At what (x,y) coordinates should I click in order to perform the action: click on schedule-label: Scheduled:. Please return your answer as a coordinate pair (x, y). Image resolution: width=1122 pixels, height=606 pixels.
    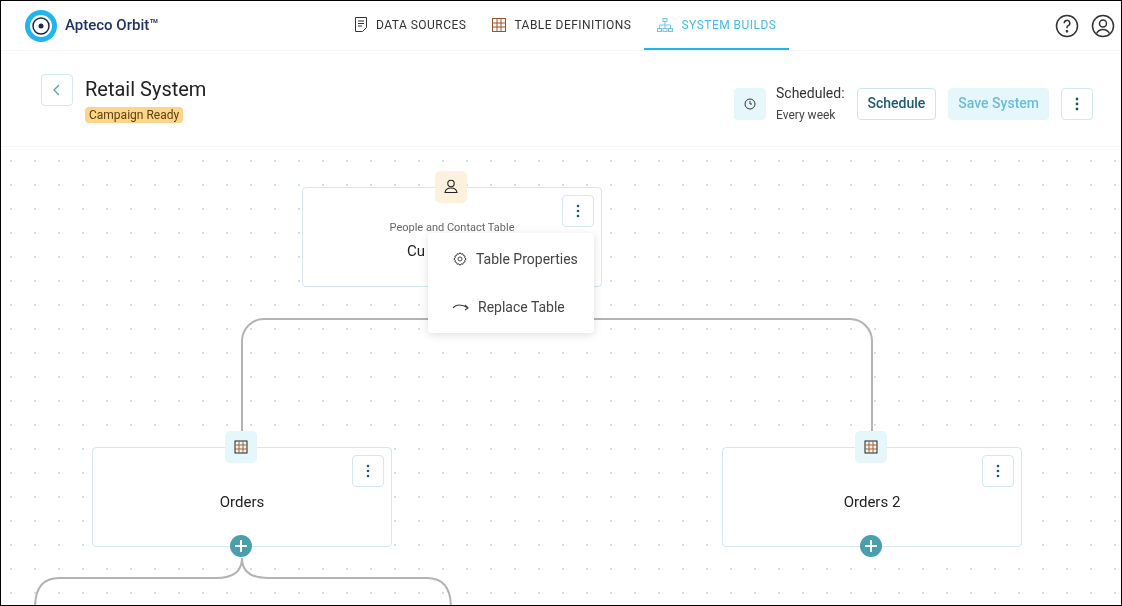
    Looking at the image, I should click on (810, 93).